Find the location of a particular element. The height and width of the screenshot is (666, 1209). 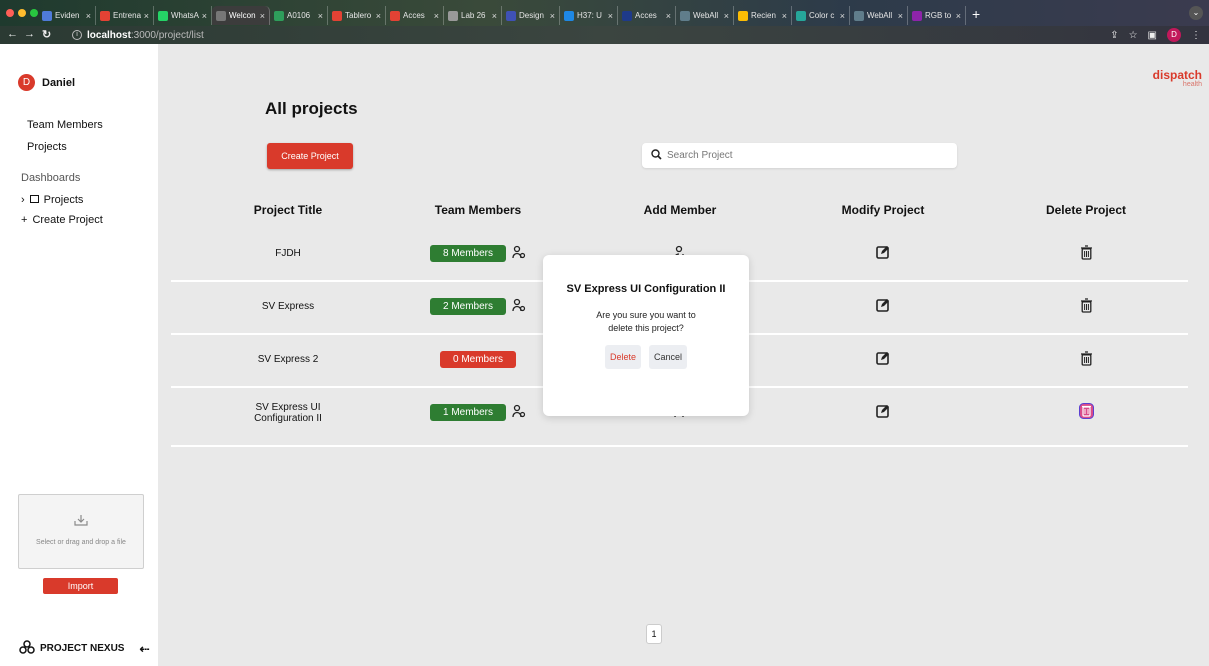

browser-tab: Welcon × is located at coordinates (241, 15).